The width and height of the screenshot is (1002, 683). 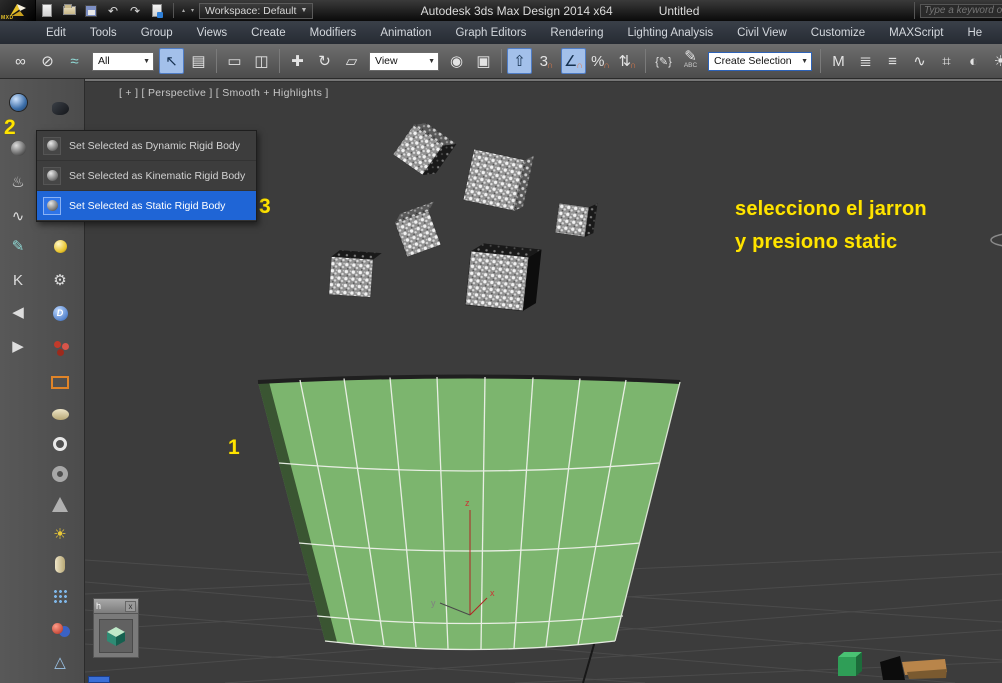 What do you see at coordinates (456, 61) in the screenshot?
I see `use-center-icon: ◉` at bounding box center [456, 61].